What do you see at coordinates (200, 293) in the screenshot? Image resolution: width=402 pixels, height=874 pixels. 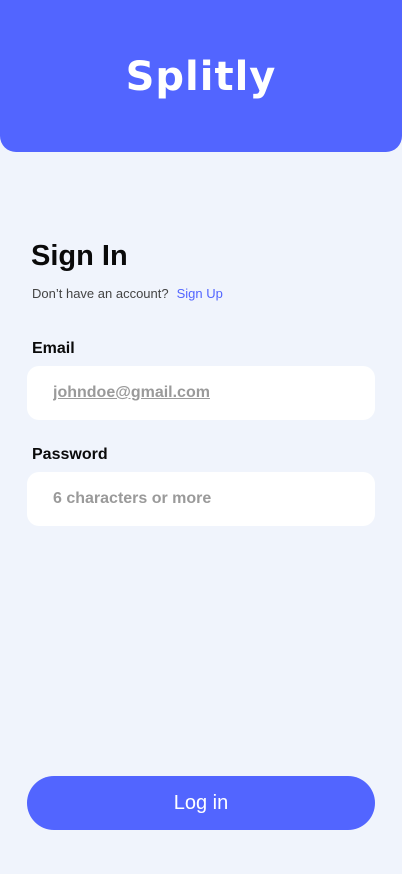 I see `signup-link: Sign Up` at bounding box center [200, 293].